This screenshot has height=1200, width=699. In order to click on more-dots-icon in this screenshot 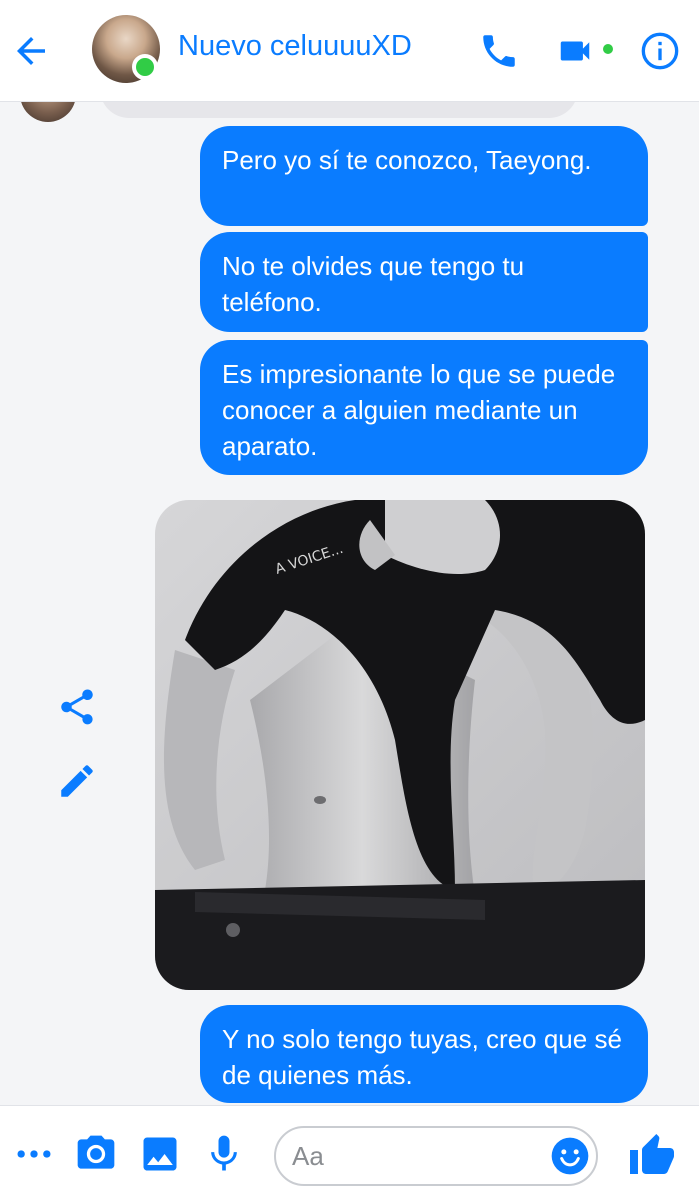, I will do `click(34, 1154)`.